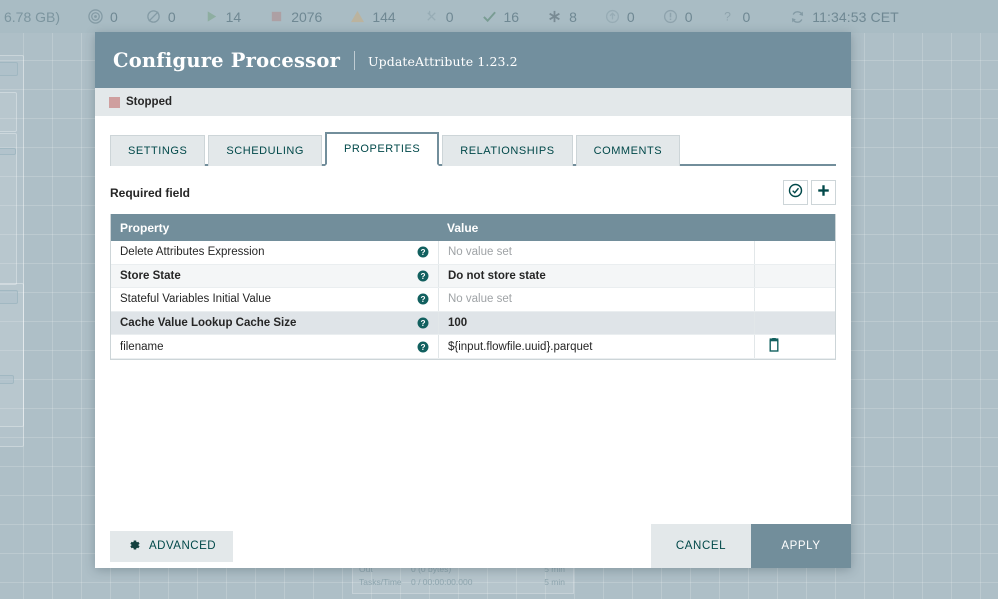 The width and height of the screenshot is (998, 599). I want to click on warning-icon, so click(357, 16).